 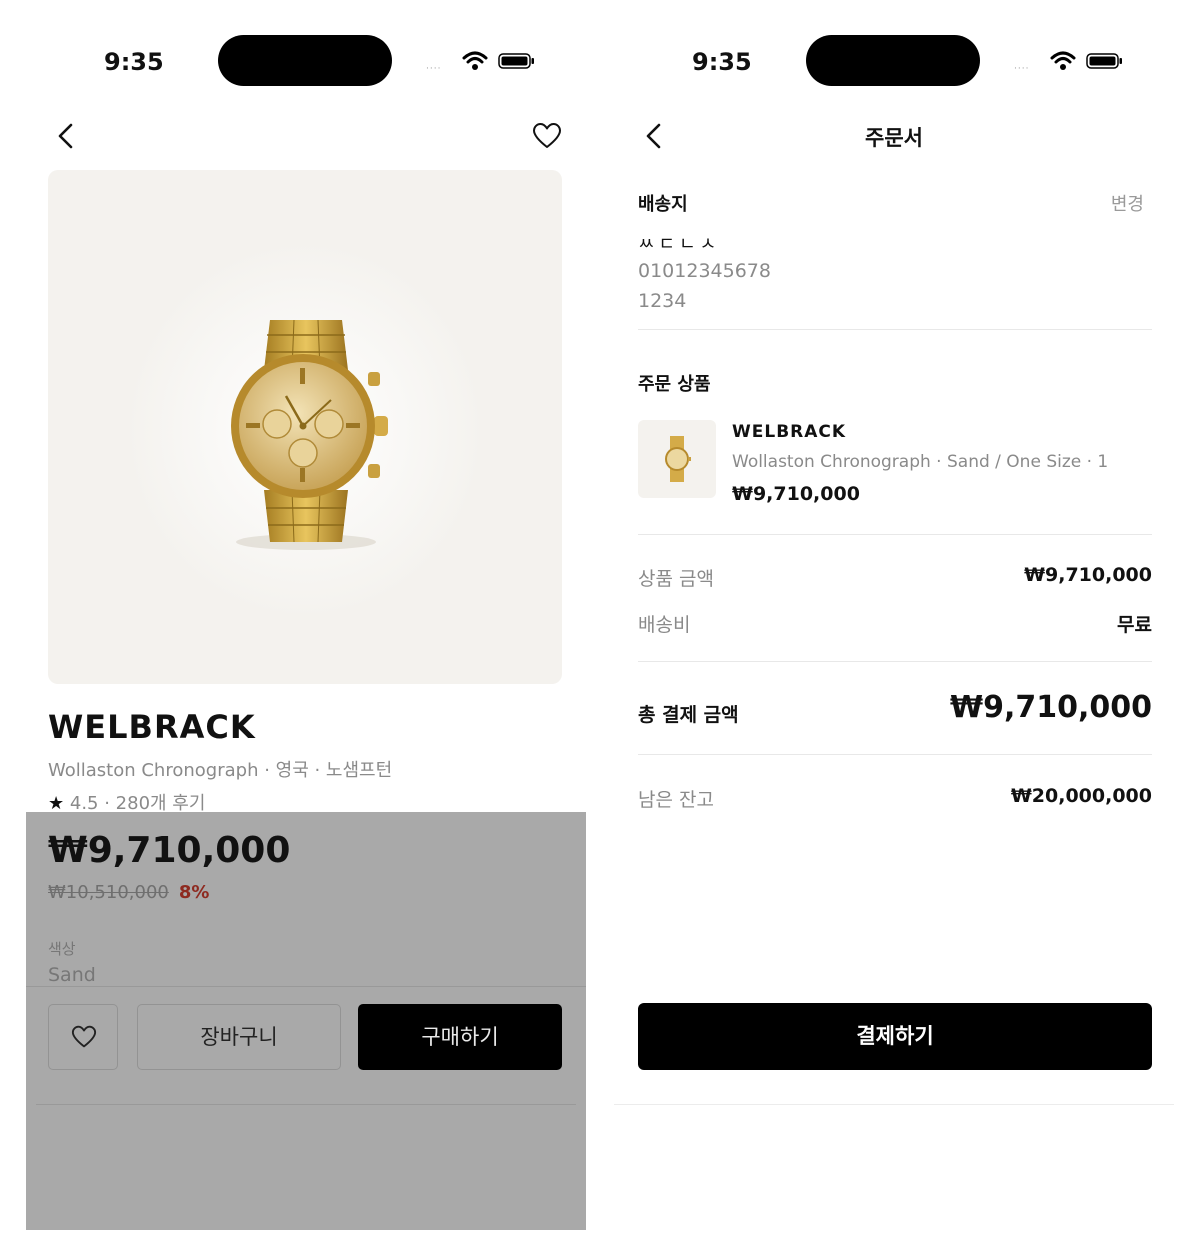 I want to click on product-brand: WELBRACK, so click(x=152, y=727).